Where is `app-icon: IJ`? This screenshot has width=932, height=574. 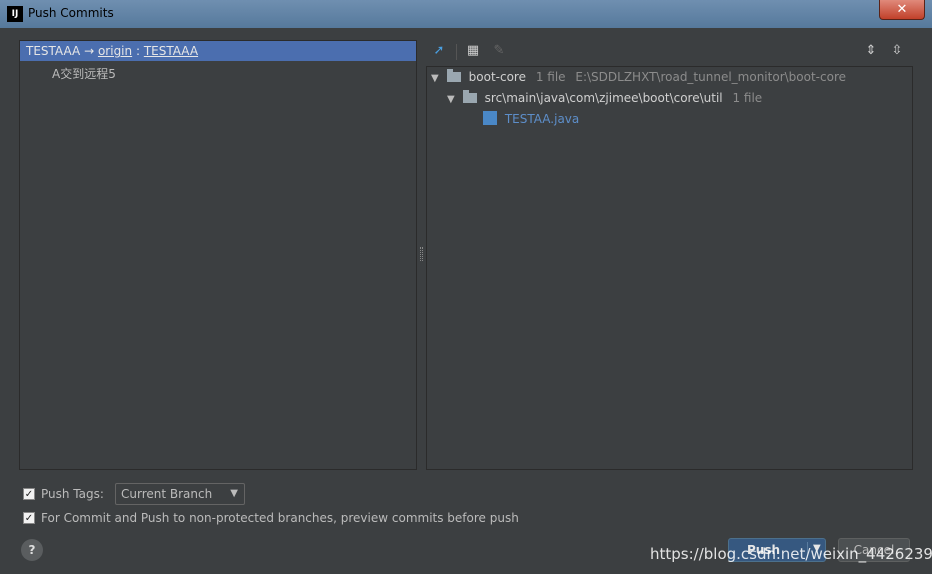
app-icon: IJ is located at coordinates (15, 14).